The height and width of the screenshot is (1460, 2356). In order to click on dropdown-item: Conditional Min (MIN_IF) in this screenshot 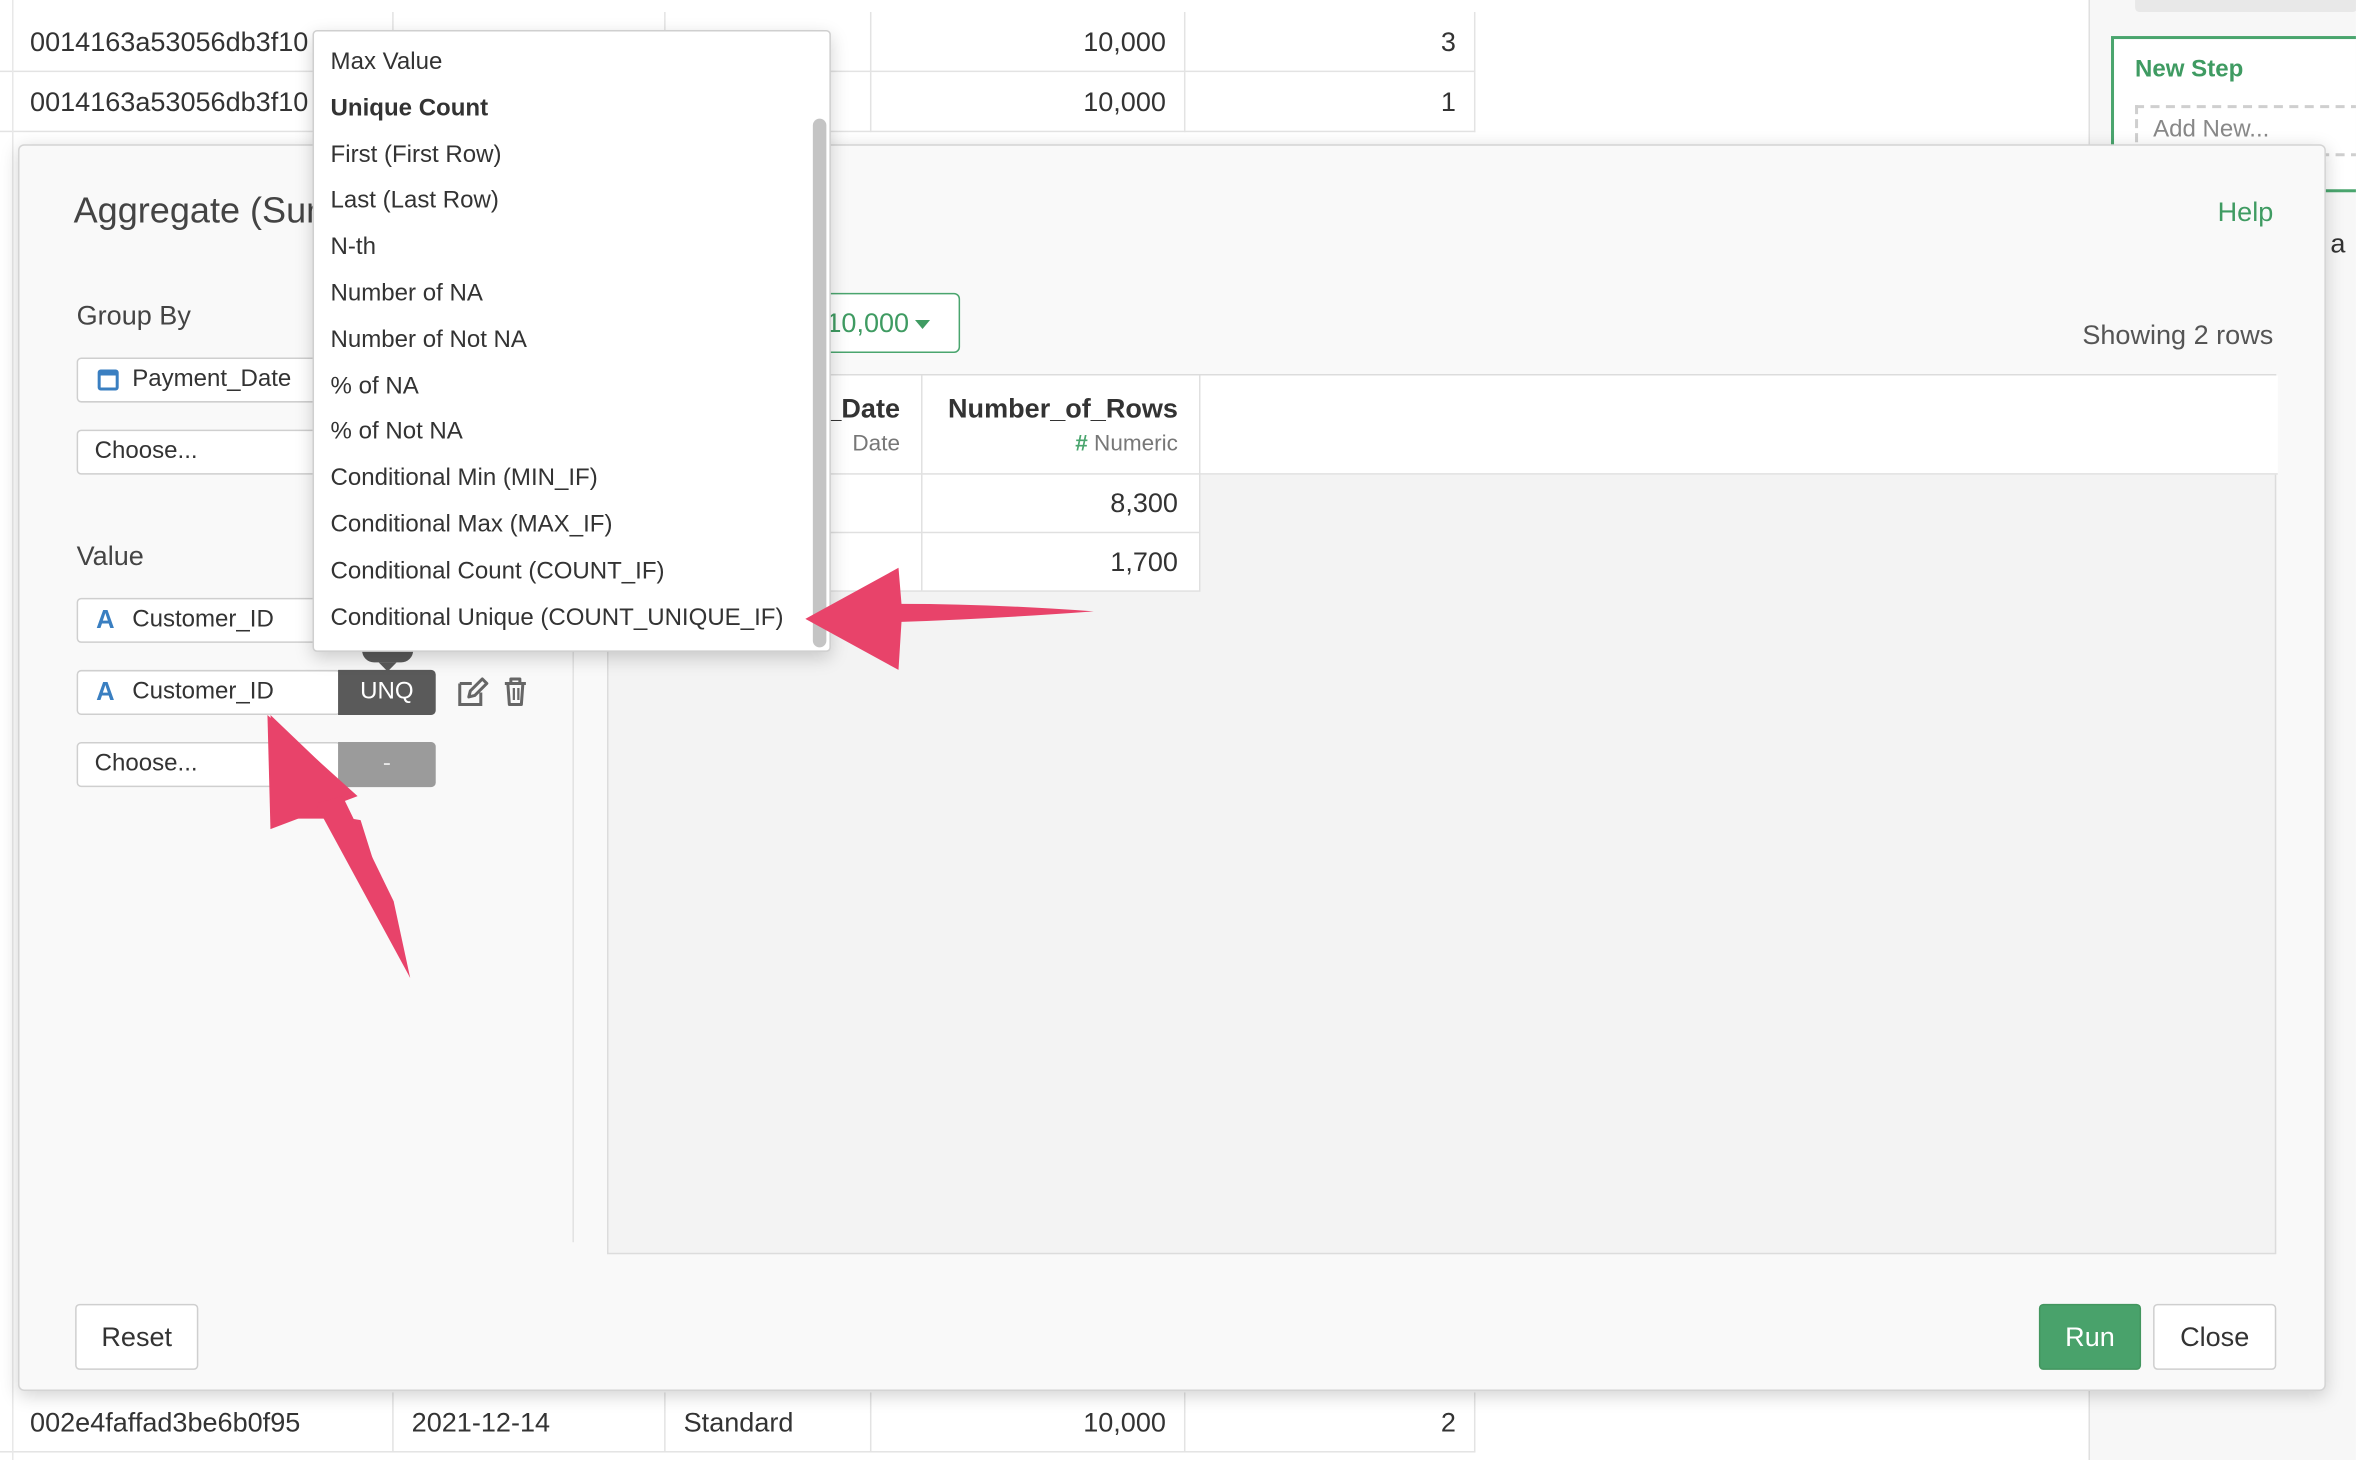, I will do `click(563, 480)`.